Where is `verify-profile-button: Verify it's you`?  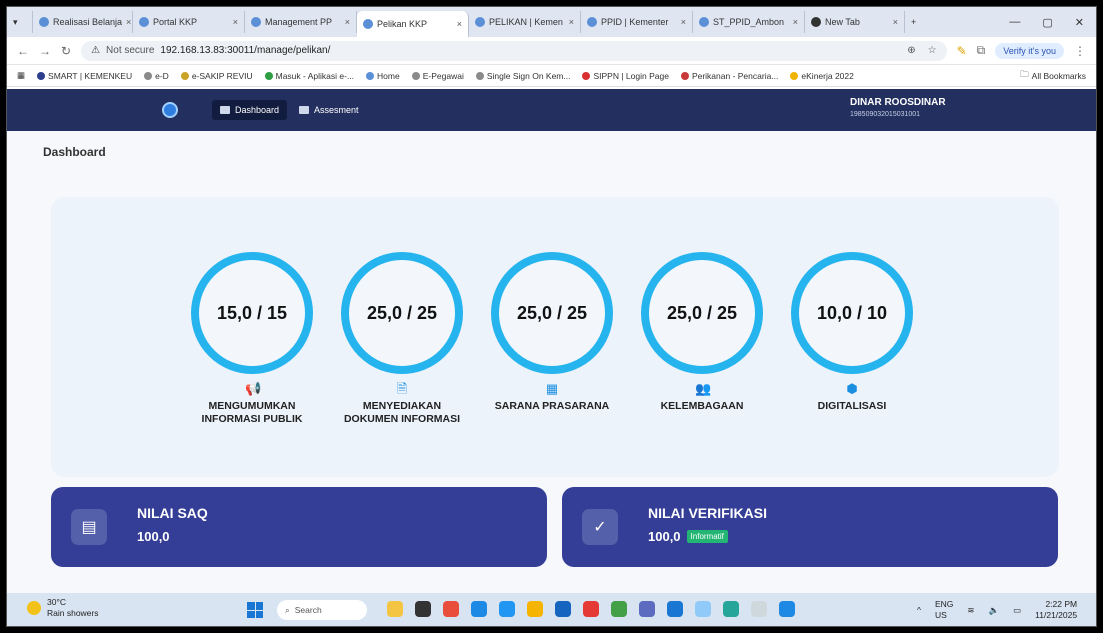 verify-profile-button: Verify it's you is located at coordinates (1029, 50).